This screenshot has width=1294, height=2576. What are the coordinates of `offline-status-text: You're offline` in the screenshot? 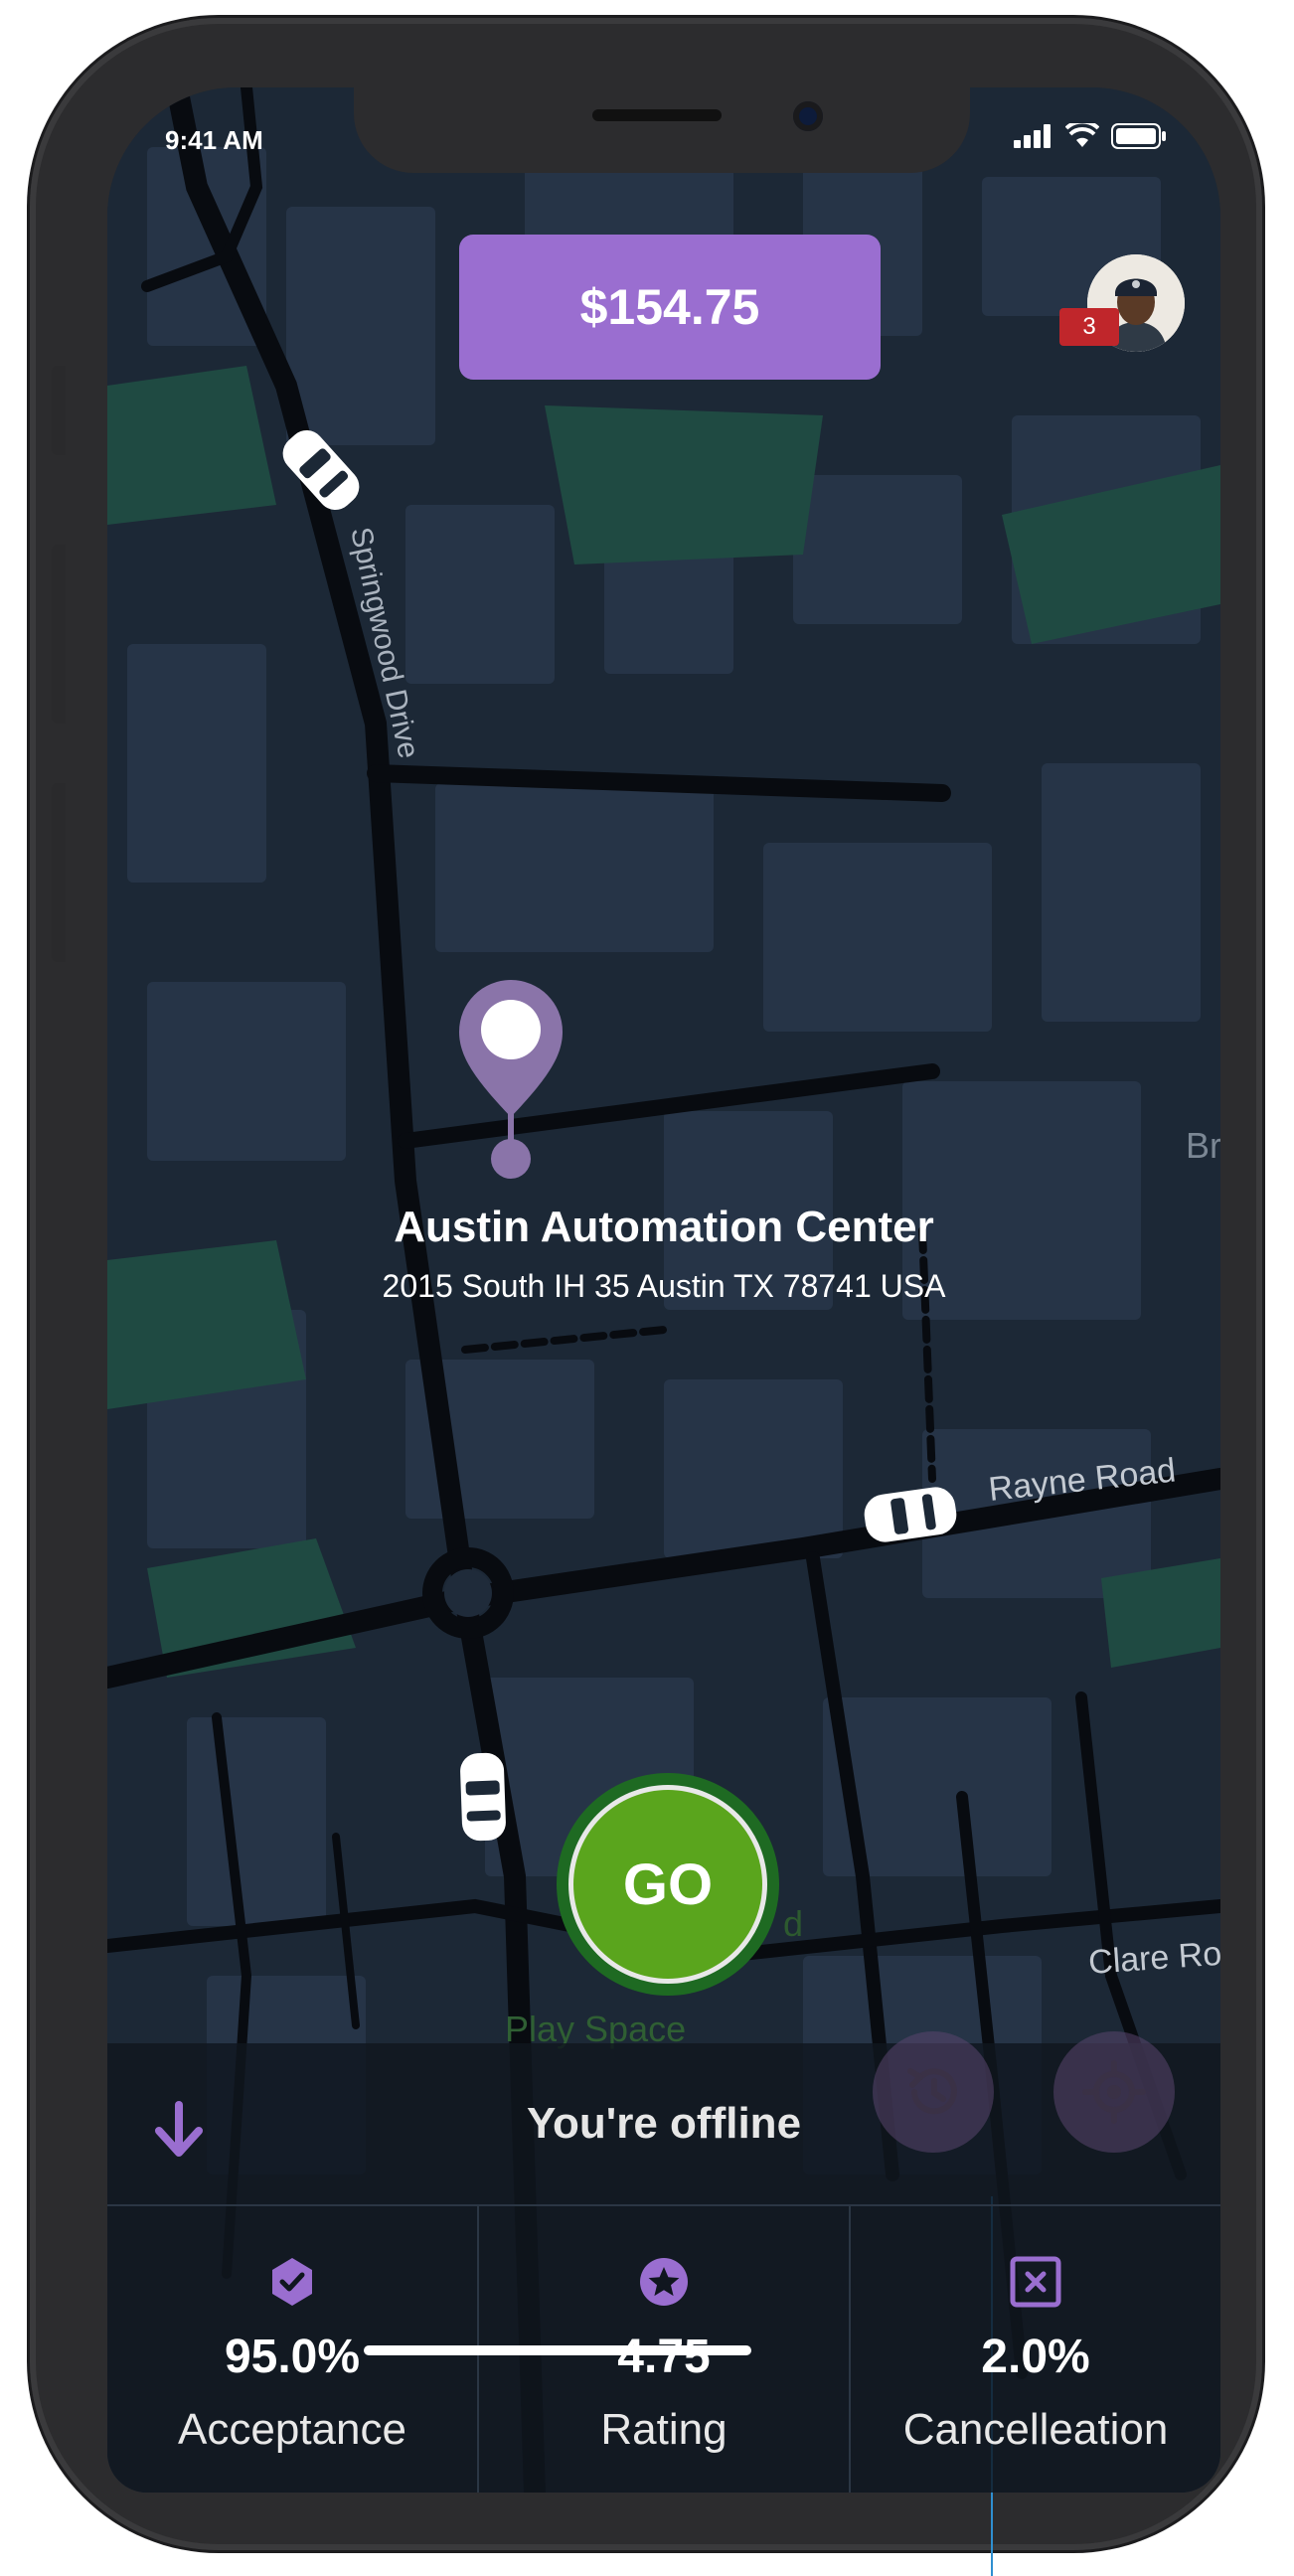 It's located at (664, 2123).